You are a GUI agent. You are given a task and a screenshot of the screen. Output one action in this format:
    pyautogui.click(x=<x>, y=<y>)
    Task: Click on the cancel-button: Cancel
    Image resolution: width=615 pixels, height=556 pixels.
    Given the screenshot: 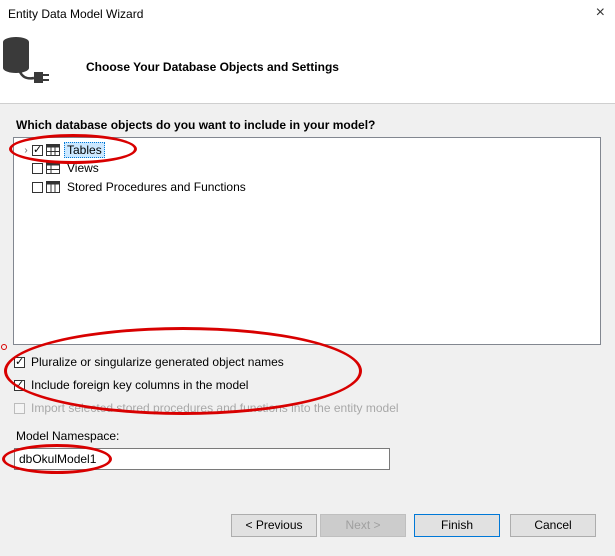 What is the action you would take?
    pyautogui.click(x=553, y=525)
    